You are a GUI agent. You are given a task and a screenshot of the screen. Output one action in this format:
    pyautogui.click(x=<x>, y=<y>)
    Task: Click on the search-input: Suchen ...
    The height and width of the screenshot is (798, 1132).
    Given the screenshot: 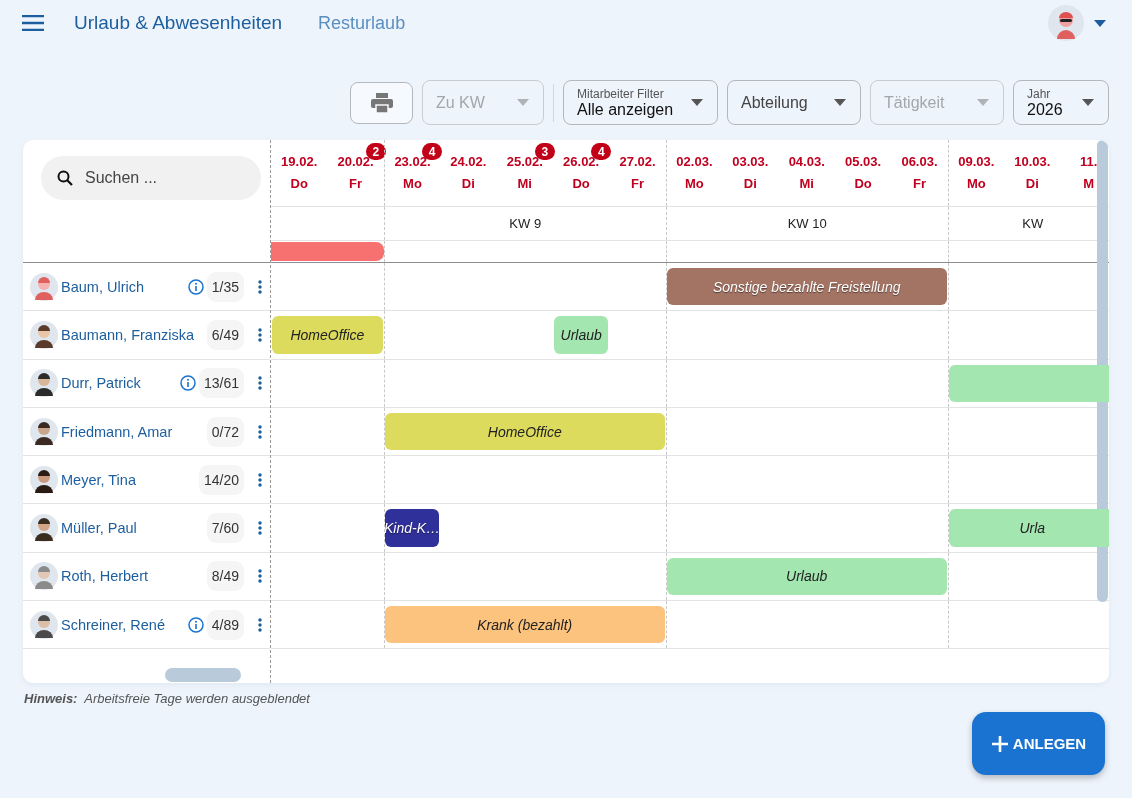 What is the action you would take?
    pyautogui.click(x=153, y=178)
    